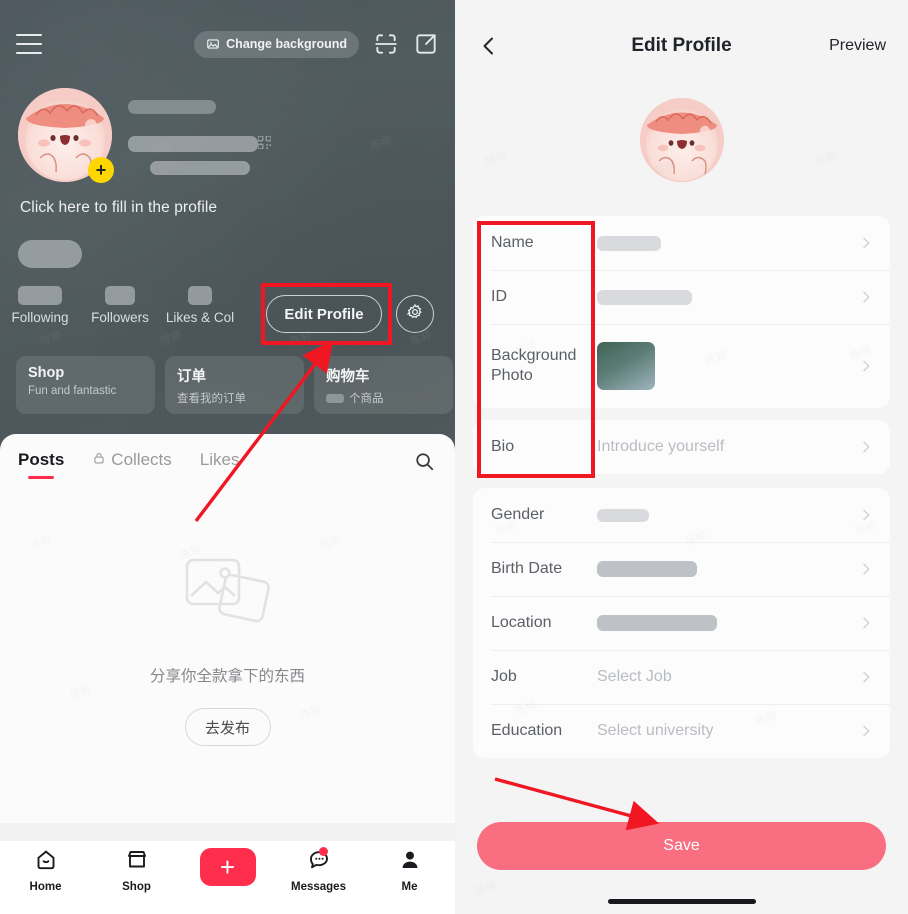 The image size is (908, 914). I want to click on field-value-background-photo, so click(727, 366).